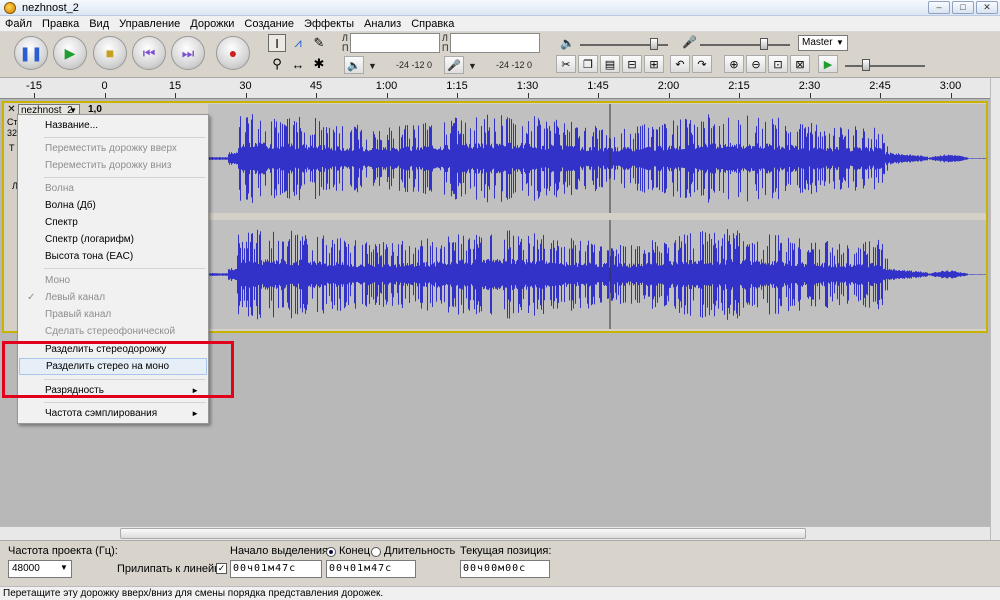 This screenshot has width=1000, height=600. I want to click on menu-analyze: Анализ, so click(382, 24).